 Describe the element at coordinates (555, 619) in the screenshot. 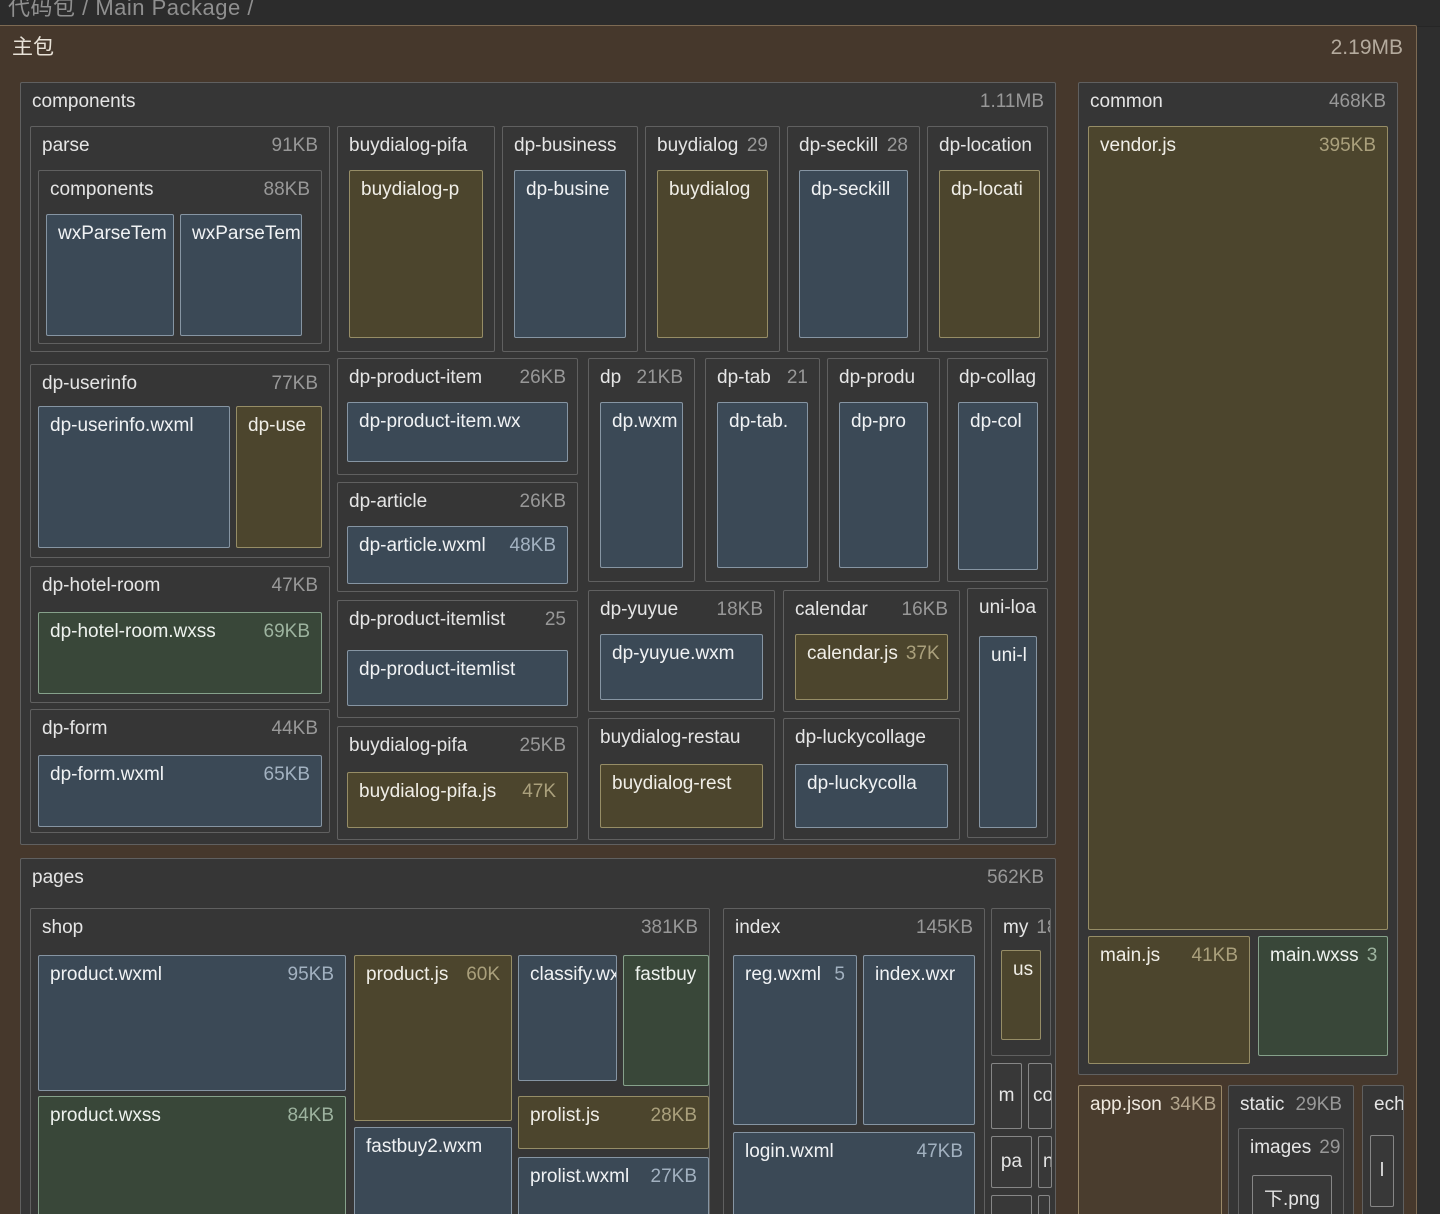

I see `tile-size: 25` at that location.